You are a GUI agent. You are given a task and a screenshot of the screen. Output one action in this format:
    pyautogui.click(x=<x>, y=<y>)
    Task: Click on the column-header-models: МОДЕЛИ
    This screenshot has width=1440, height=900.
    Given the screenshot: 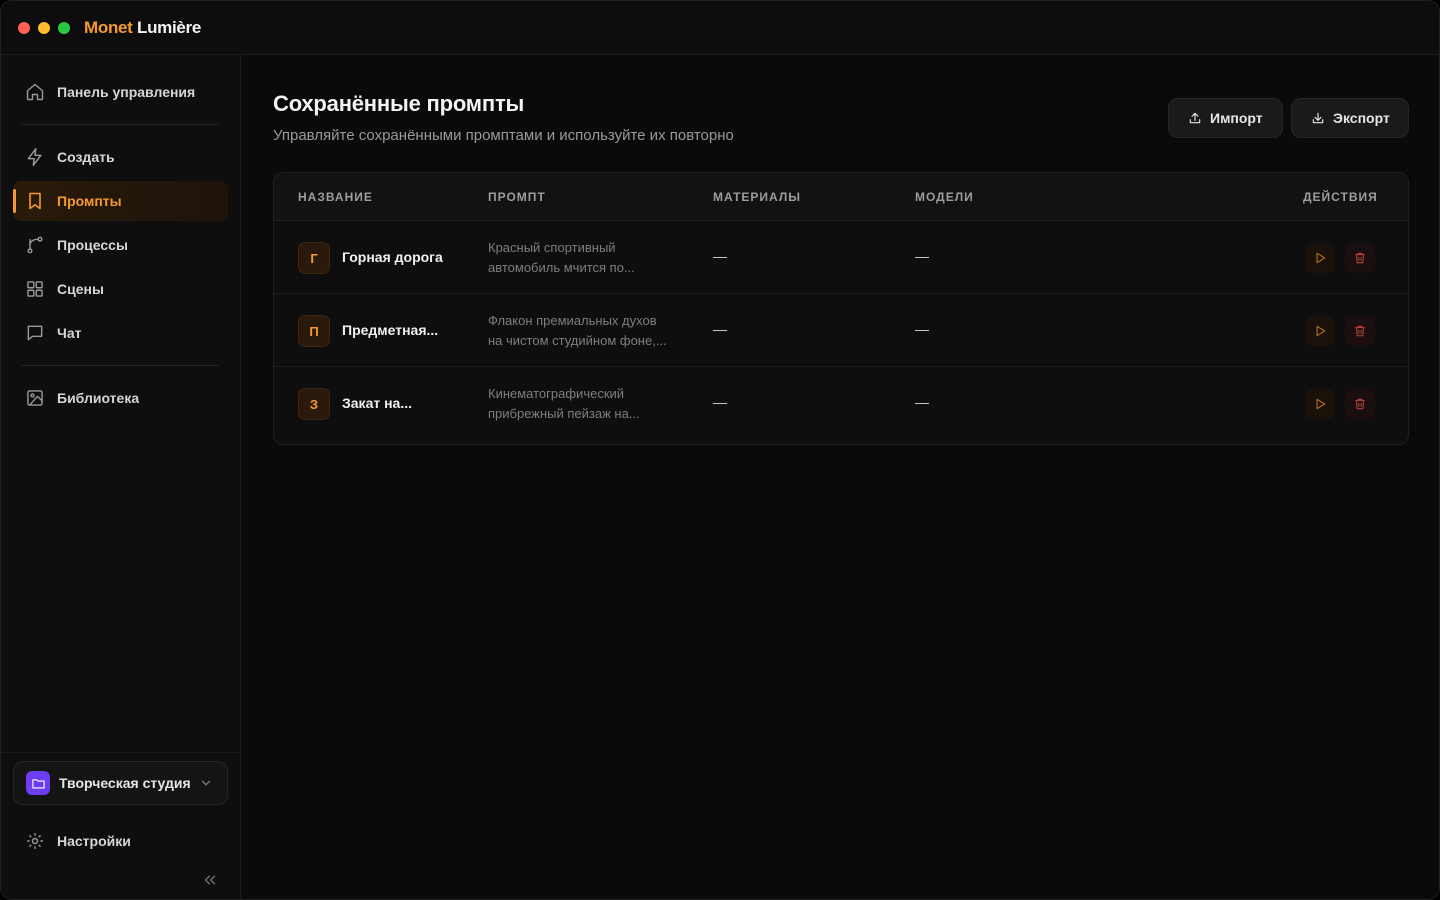 What is the action you would take?
    pyautogui.click(x=944, y=197)
    